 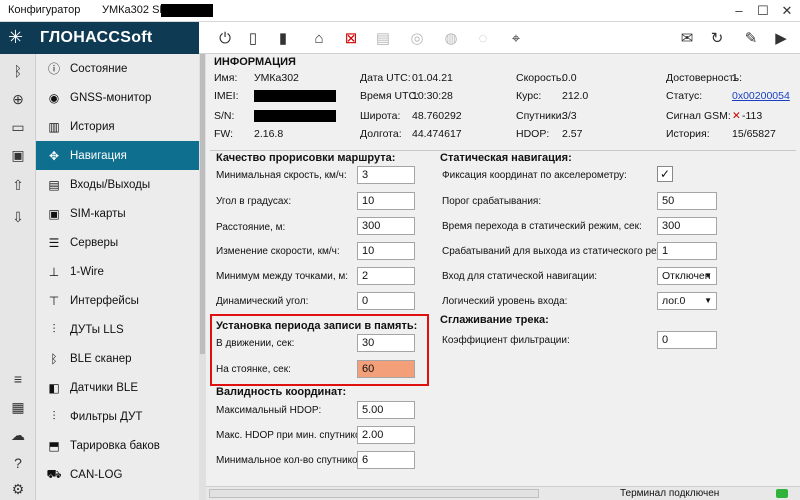 I want to click on nav-item-io: ▤ Входы/Выходы, so click(x=117, y=184).